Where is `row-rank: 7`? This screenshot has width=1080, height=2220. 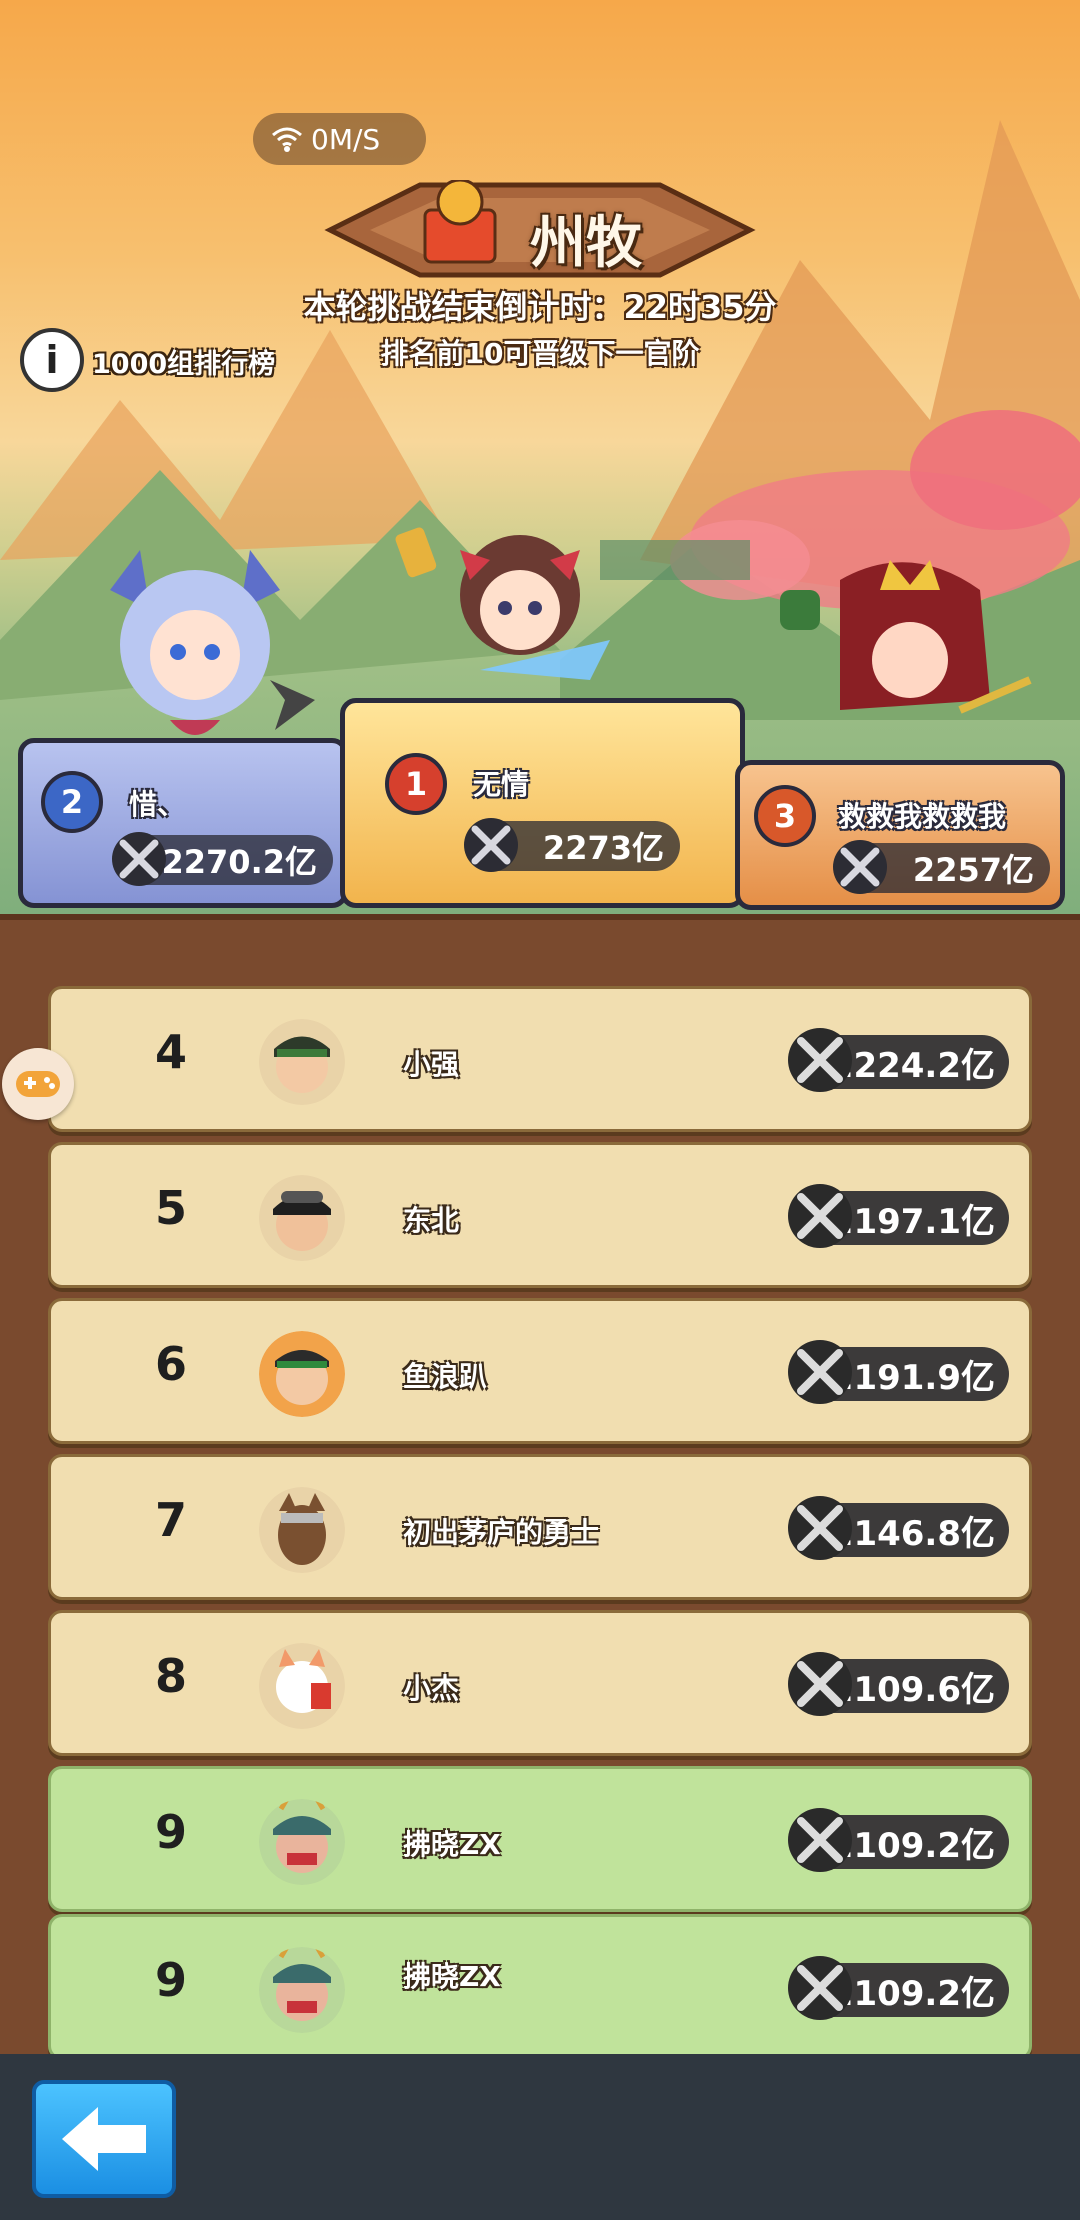 row-rank: 7 is located at coordinates (170, 1520).